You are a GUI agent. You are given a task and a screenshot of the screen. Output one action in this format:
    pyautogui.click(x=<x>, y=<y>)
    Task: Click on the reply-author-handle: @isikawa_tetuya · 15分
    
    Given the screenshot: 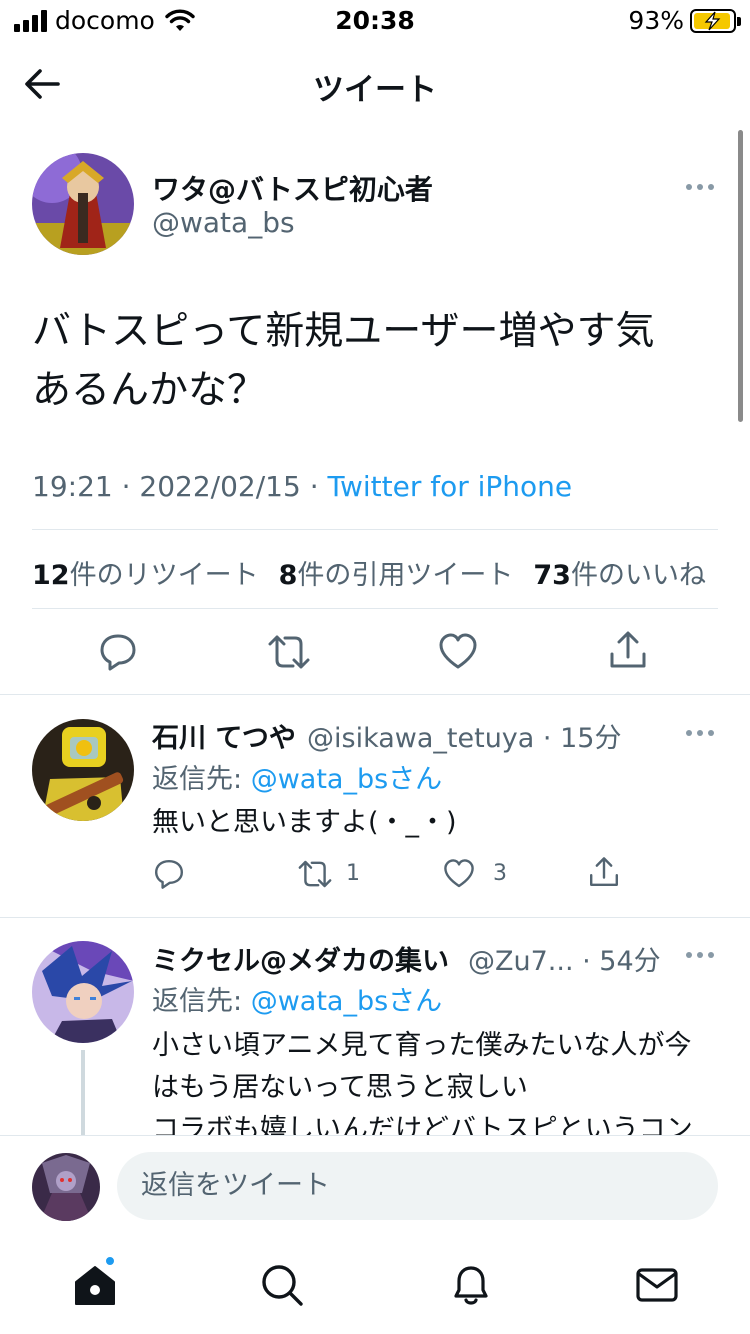 What is the action you would take?
    pyautogui.click(x=464, y=735)
    